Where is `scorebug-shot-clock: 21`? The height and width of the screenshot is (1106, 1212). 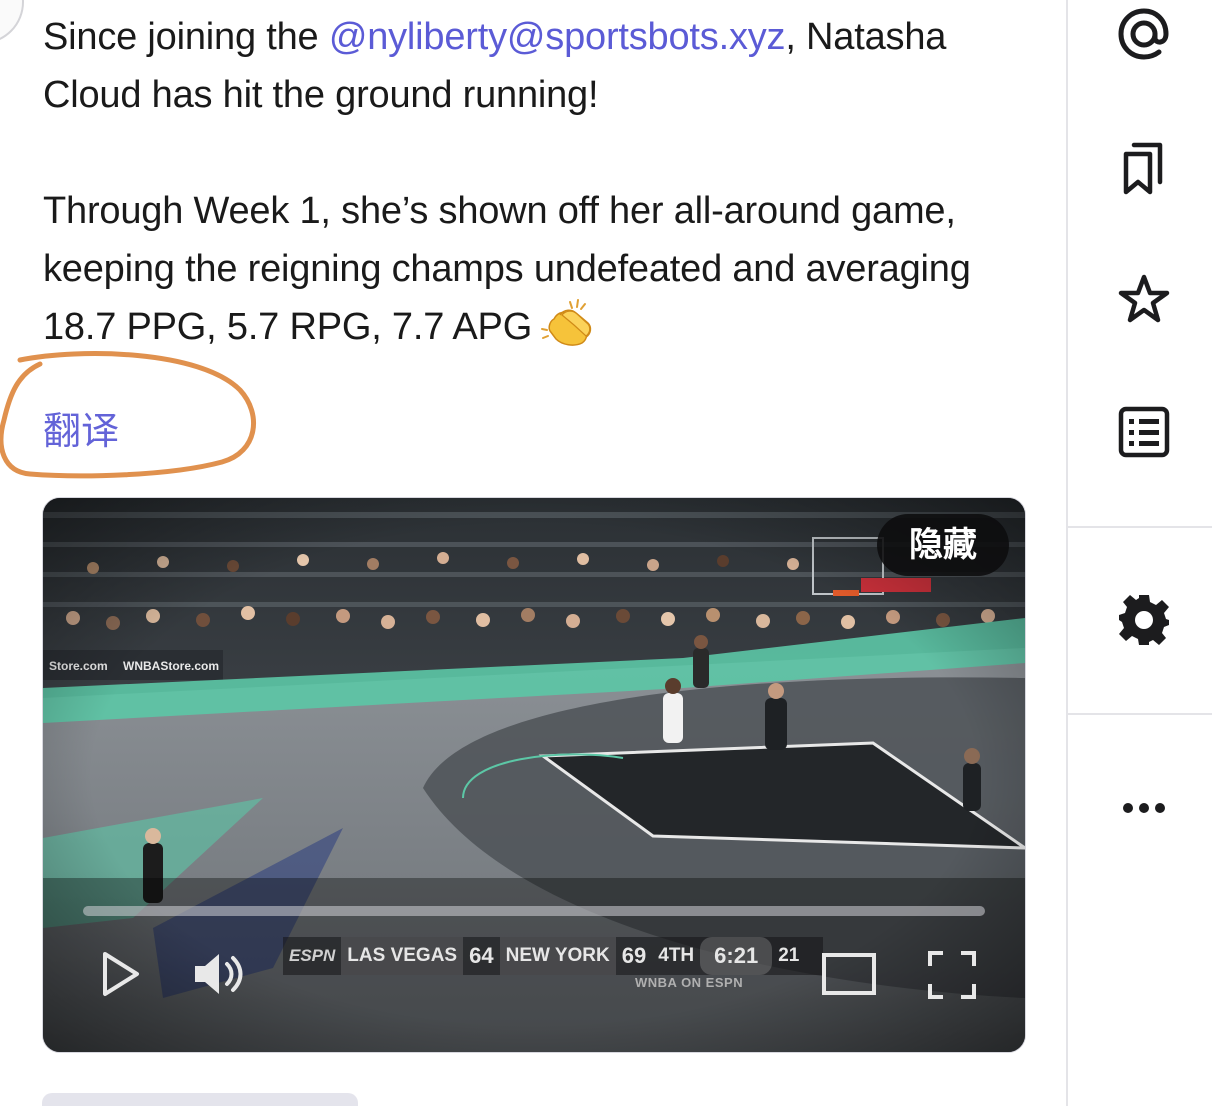 scorebug-shot-clock: 21 is located at coordinates (789, 955).